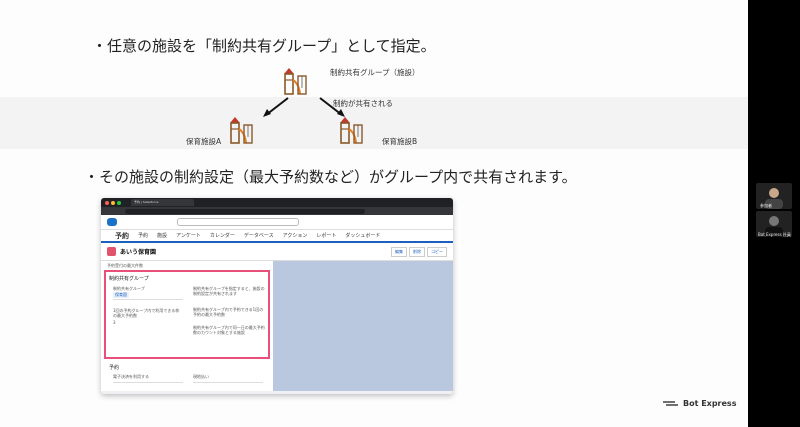  What do you see at coordinates (107, 202) in the screenshot?
I see `close-dot-icon` at bounding box center [107, 202].